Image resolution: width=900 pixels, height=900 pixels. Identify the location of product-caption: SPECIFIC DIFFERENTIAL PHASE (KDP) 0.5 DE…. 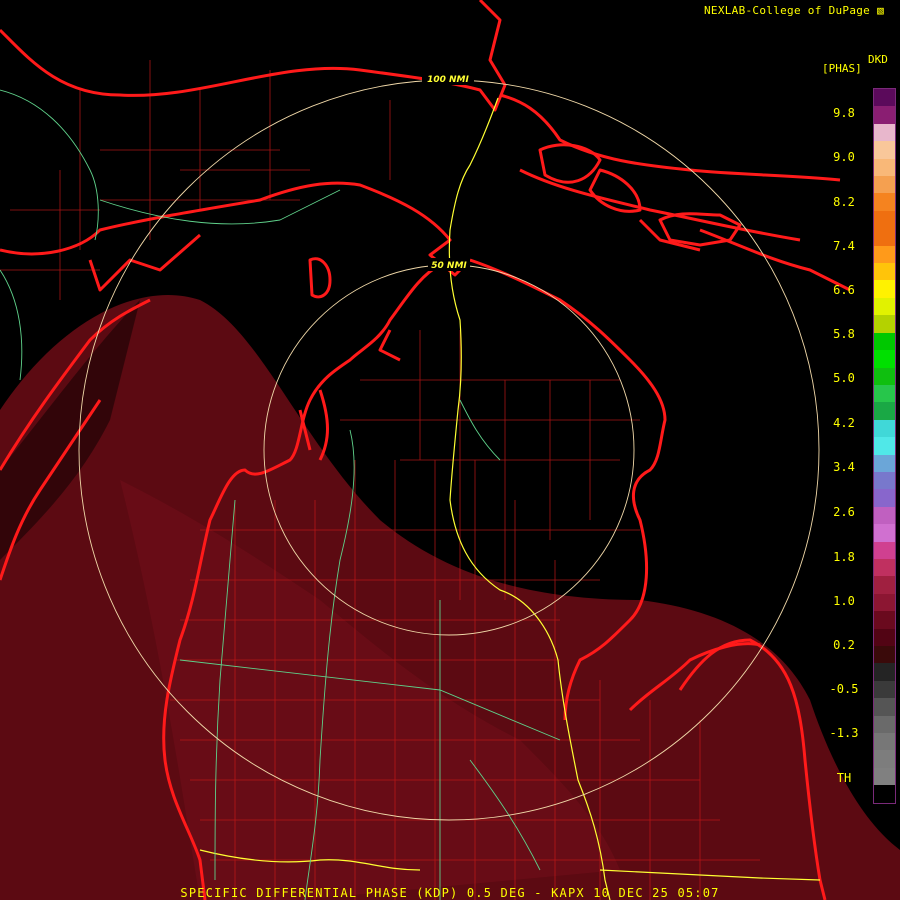
(450, 893).